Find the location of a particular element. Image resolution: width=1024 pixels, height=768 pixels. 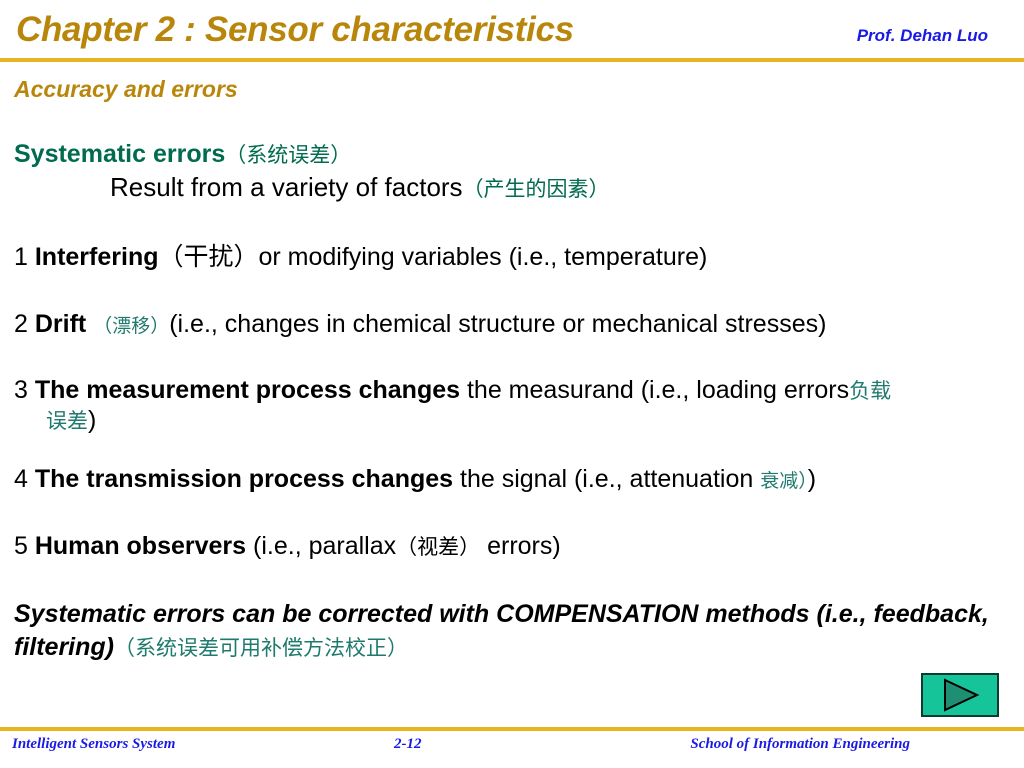

play-triangle-icon is located at coordinates (962, 695).